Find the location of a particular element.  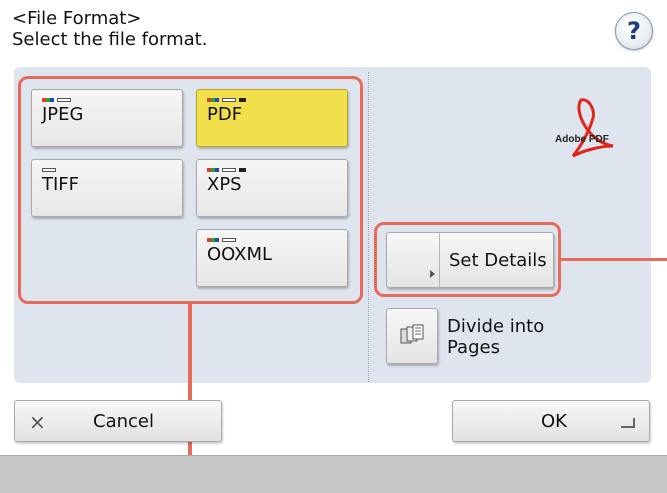

ok-button: OK is located at coordinates (551, 421).